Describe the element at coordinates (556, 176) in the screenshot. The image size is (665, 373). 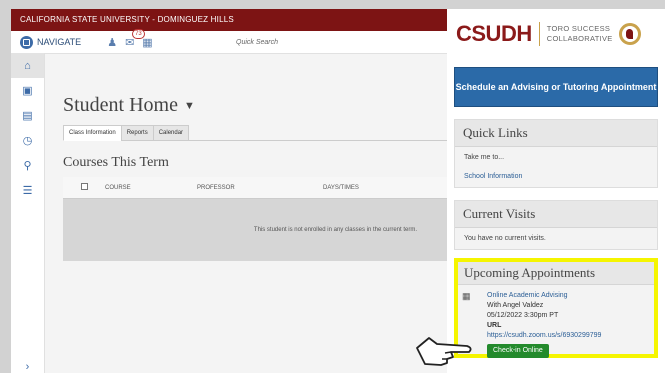
I see `school-information-link: School Information` at that location.